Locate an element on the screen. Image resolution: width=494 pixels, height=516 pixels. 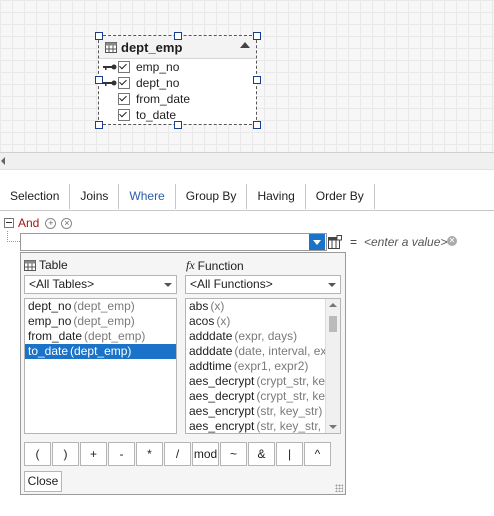
function-name: aes_decrypt is located at coordinates (222, 381).